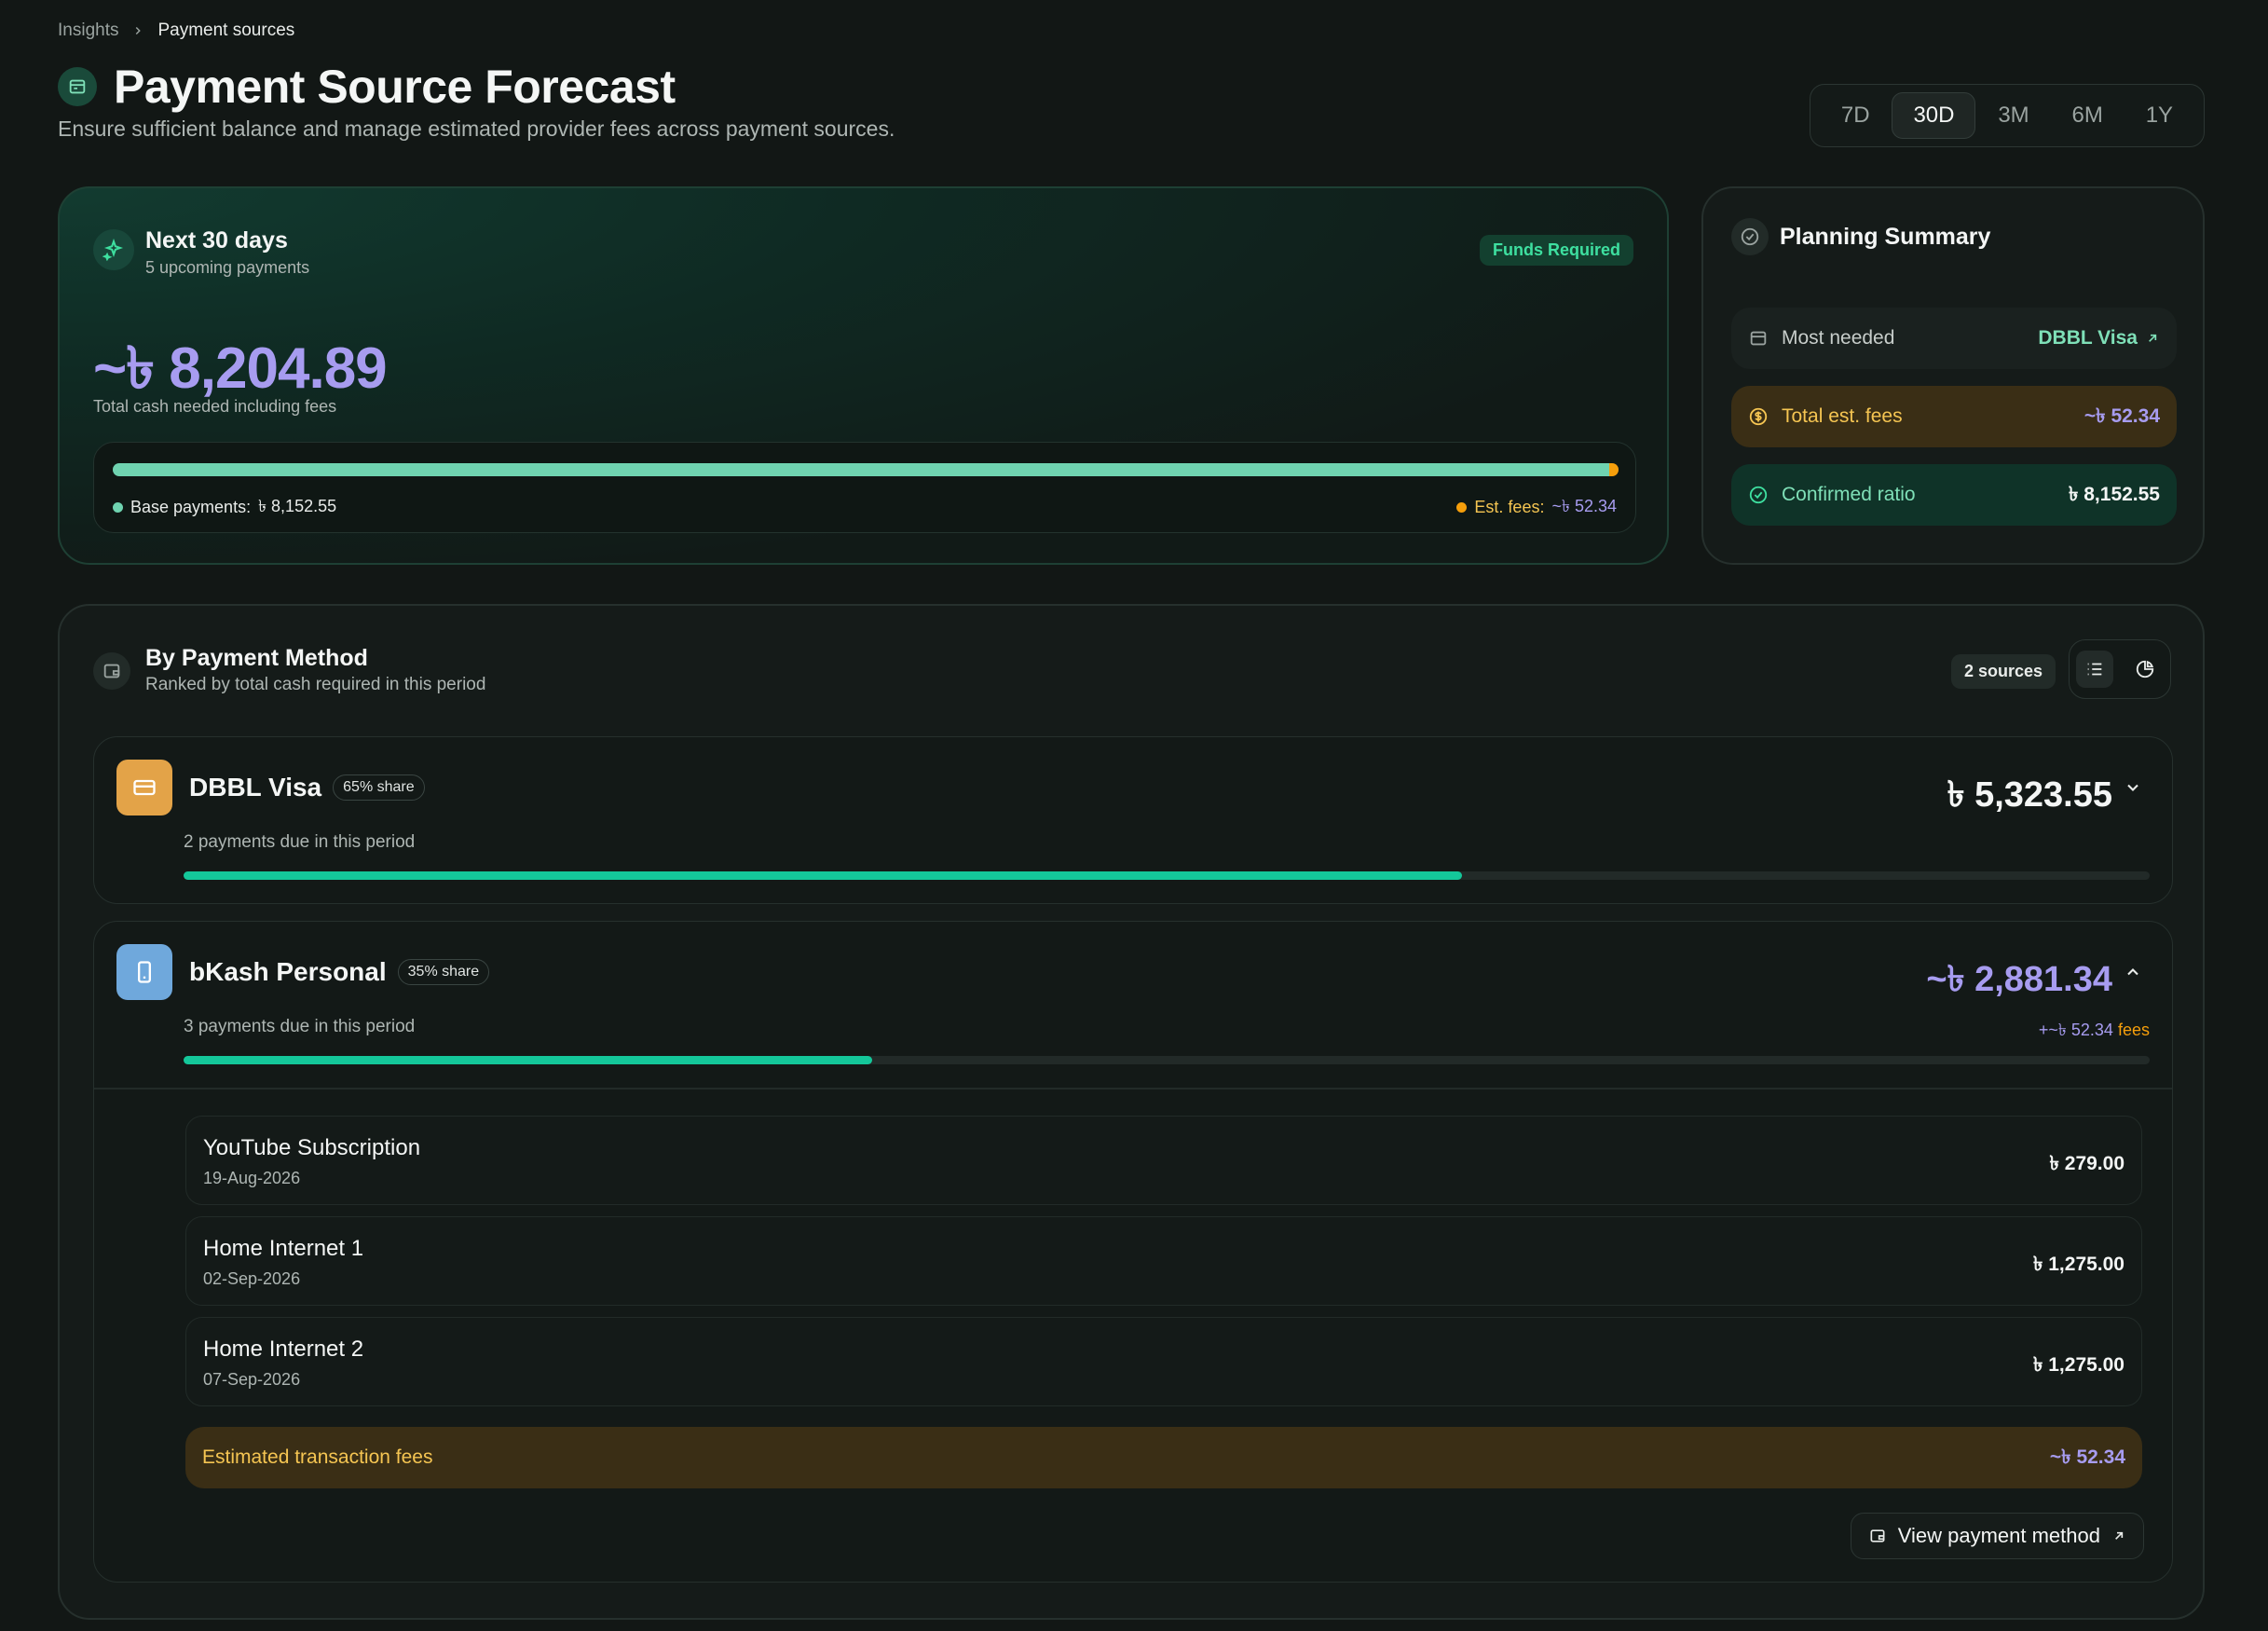 Image resolution: width=2268 pixels, height=1631 pixels. What do you see at coordinates (88, 31) in the screenshot?
I see `breadcrumb-parent-link: Insights` at bounding box center [88, 31].